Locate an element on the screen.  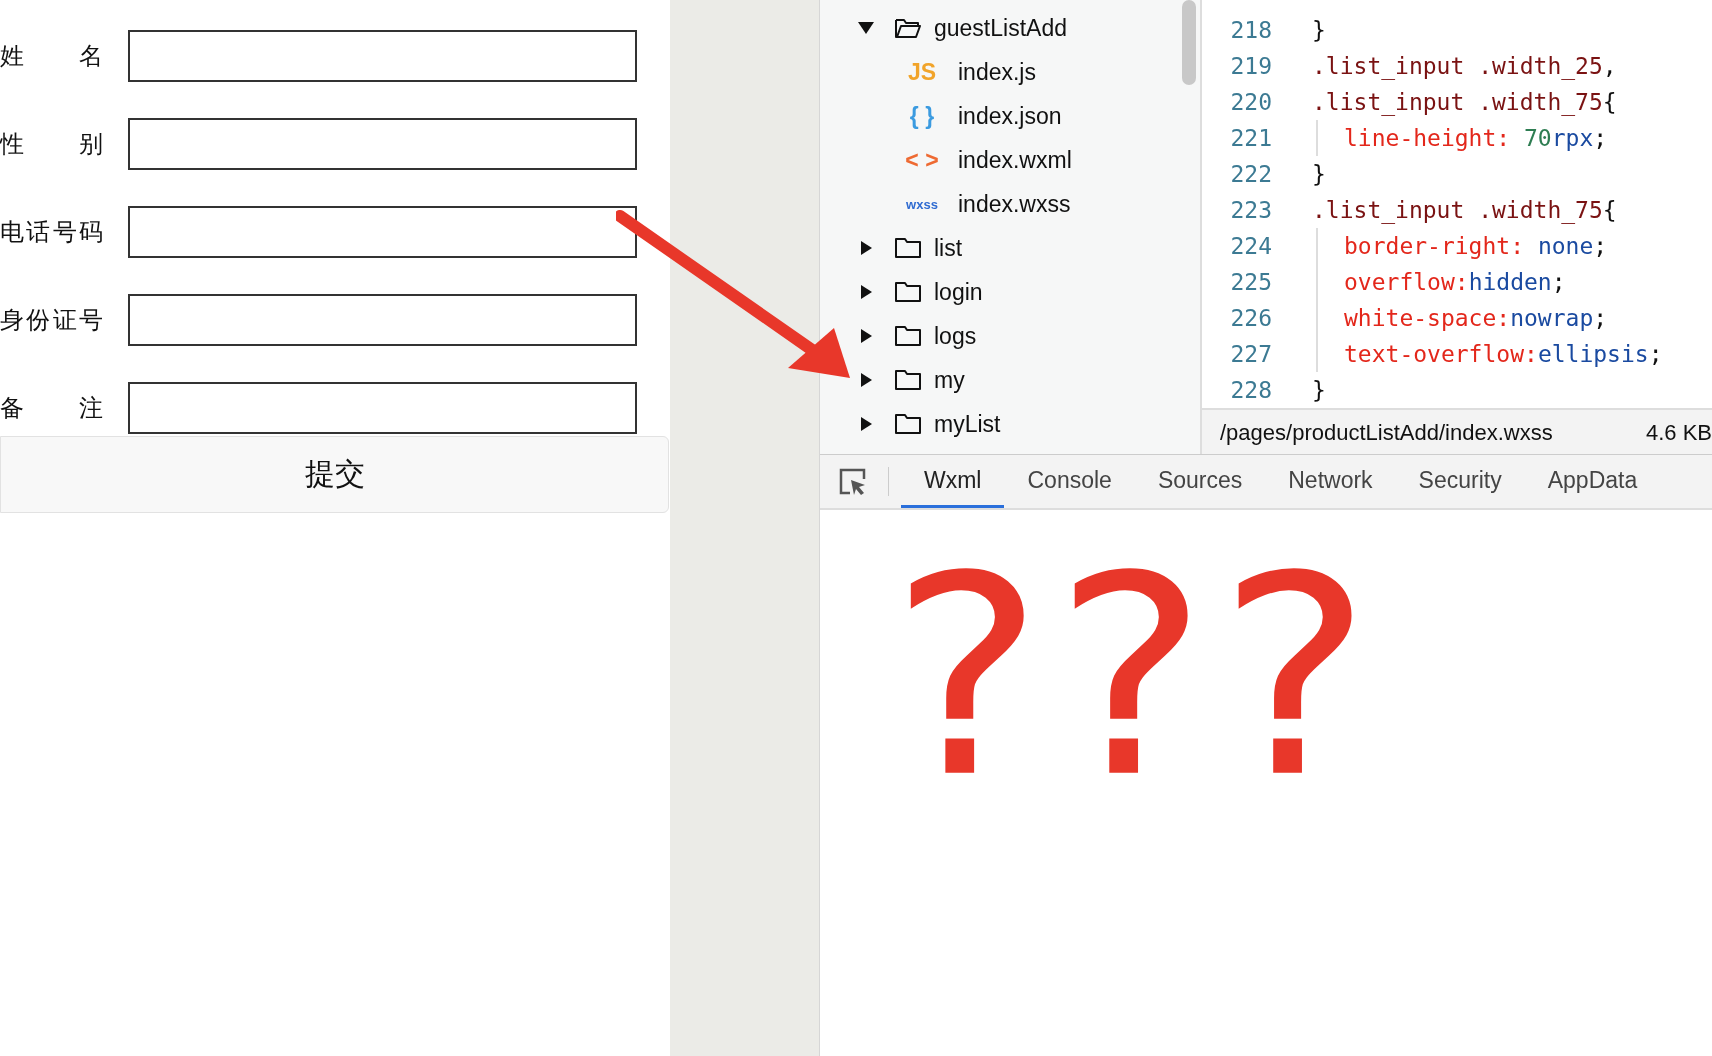
submit-button: 提交 is located at coordinates (334, 474).